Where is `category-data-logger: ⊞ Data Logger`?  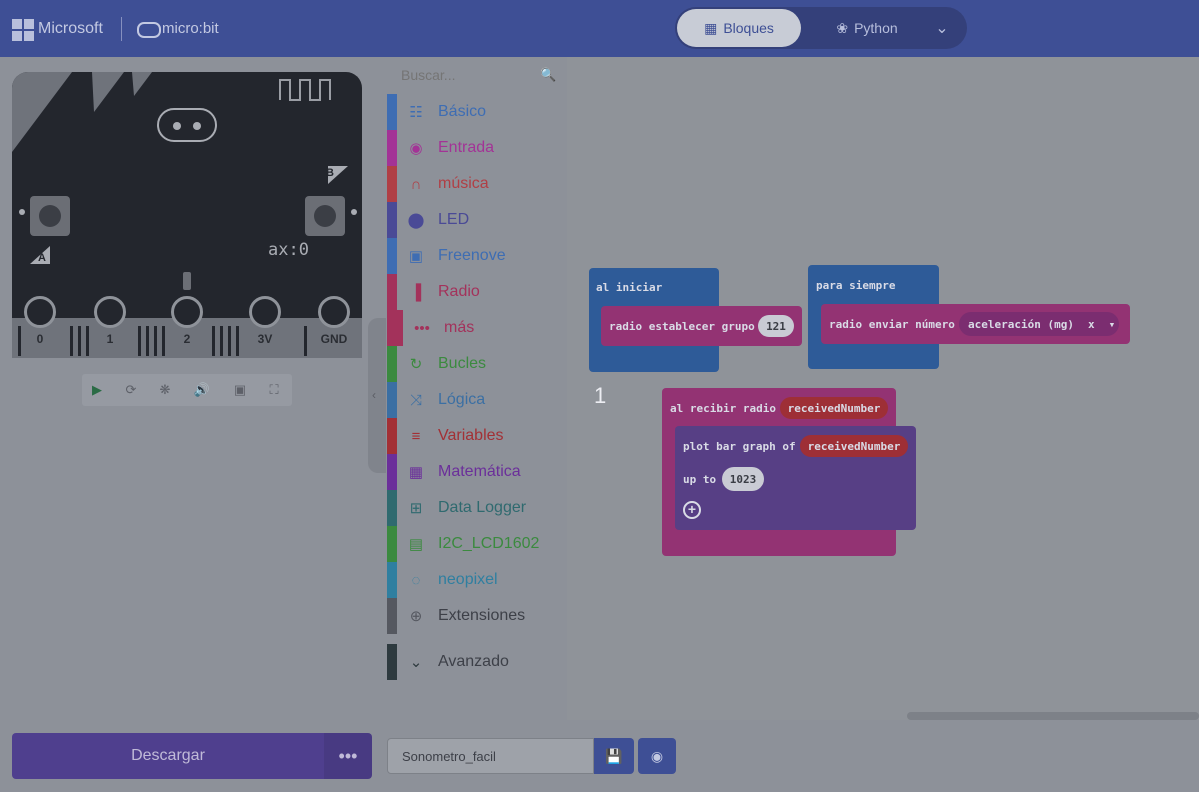 category-data-logger: ⊞ Data Logger is located at coordinates (476, 508).